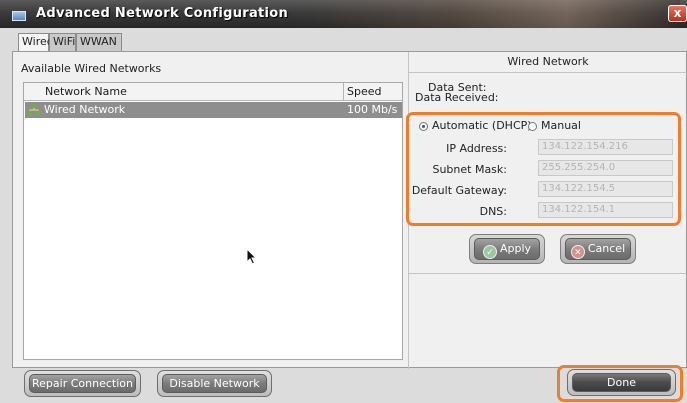  I want to click on subnet-mask-field: 255.255.254.0, so click(605, 168).